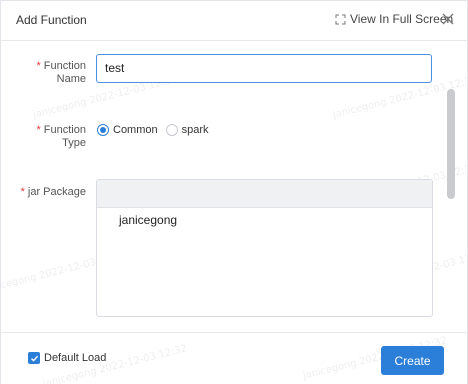 The height and width of the screenshot is (384, 468). I want to click on radio-unselected-icon, so click(171, 130).